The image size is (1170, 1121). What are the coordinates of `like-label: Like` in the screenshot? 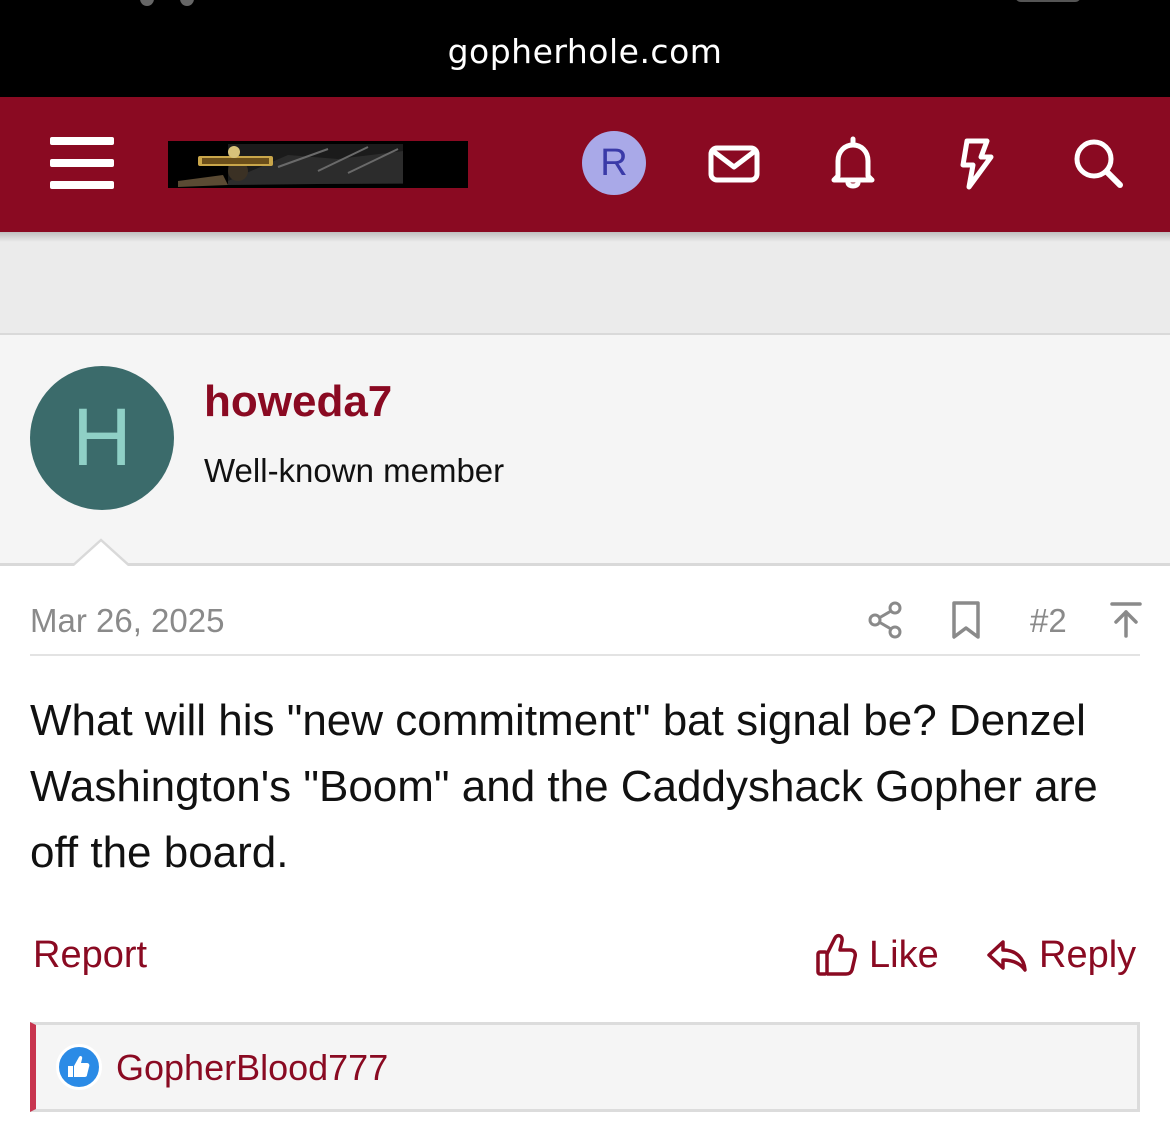 It's located at (904, 955).